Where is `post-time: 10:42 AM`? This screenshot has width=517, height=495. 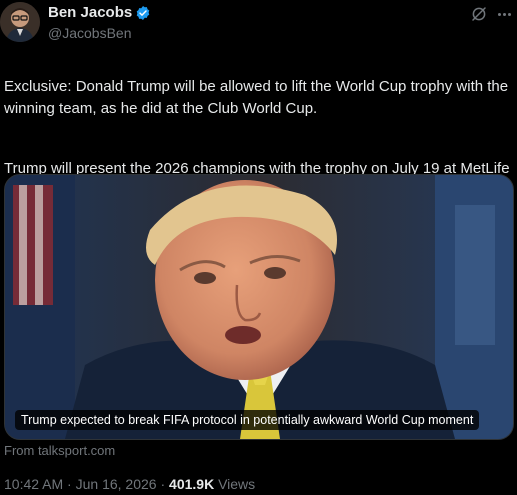
post-time: 10:42 AM is located at coordinates (33, 484).